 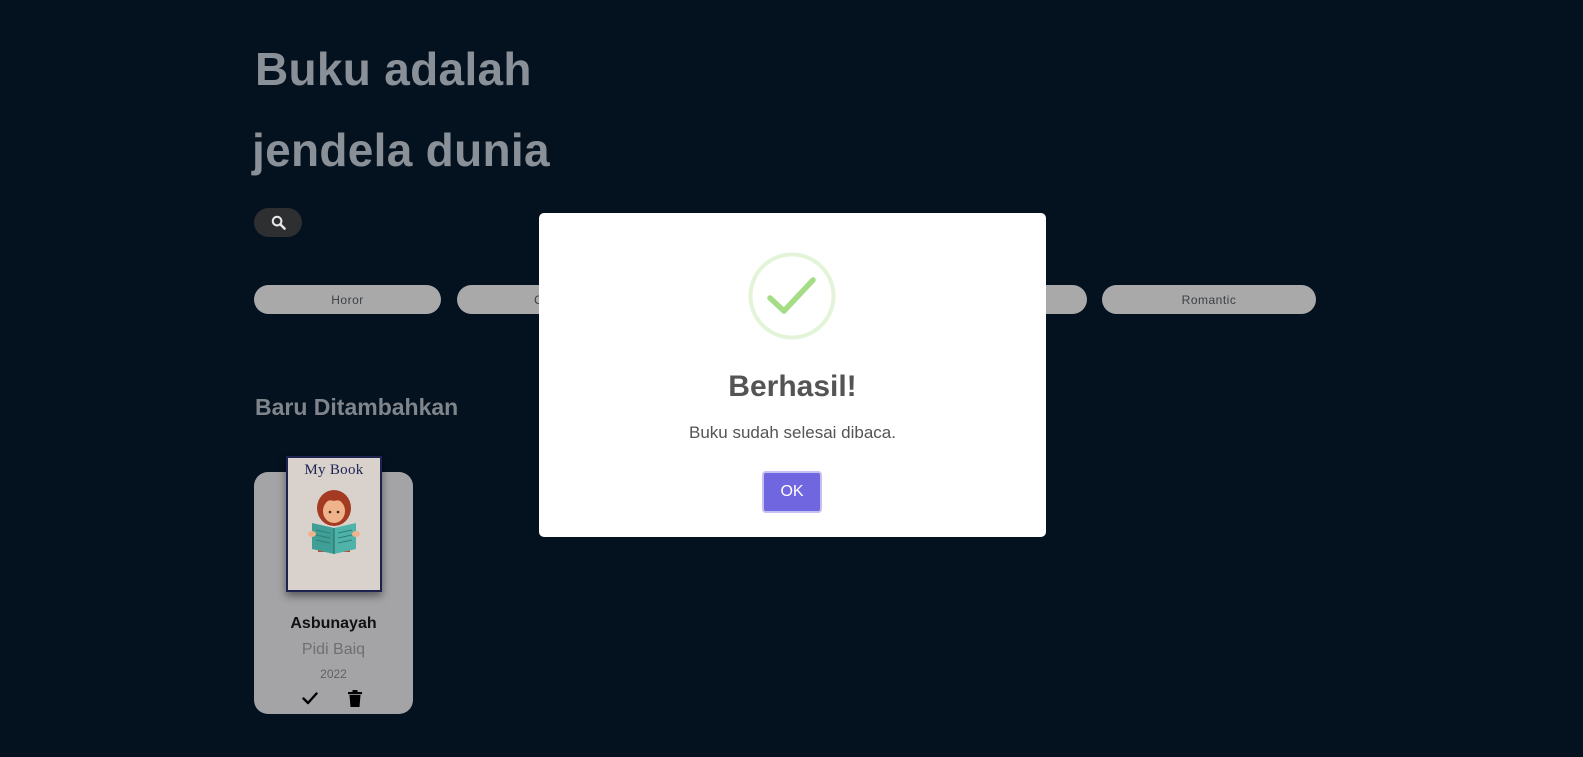 I want to click on success-check-icon, so click(x=792, y=296).